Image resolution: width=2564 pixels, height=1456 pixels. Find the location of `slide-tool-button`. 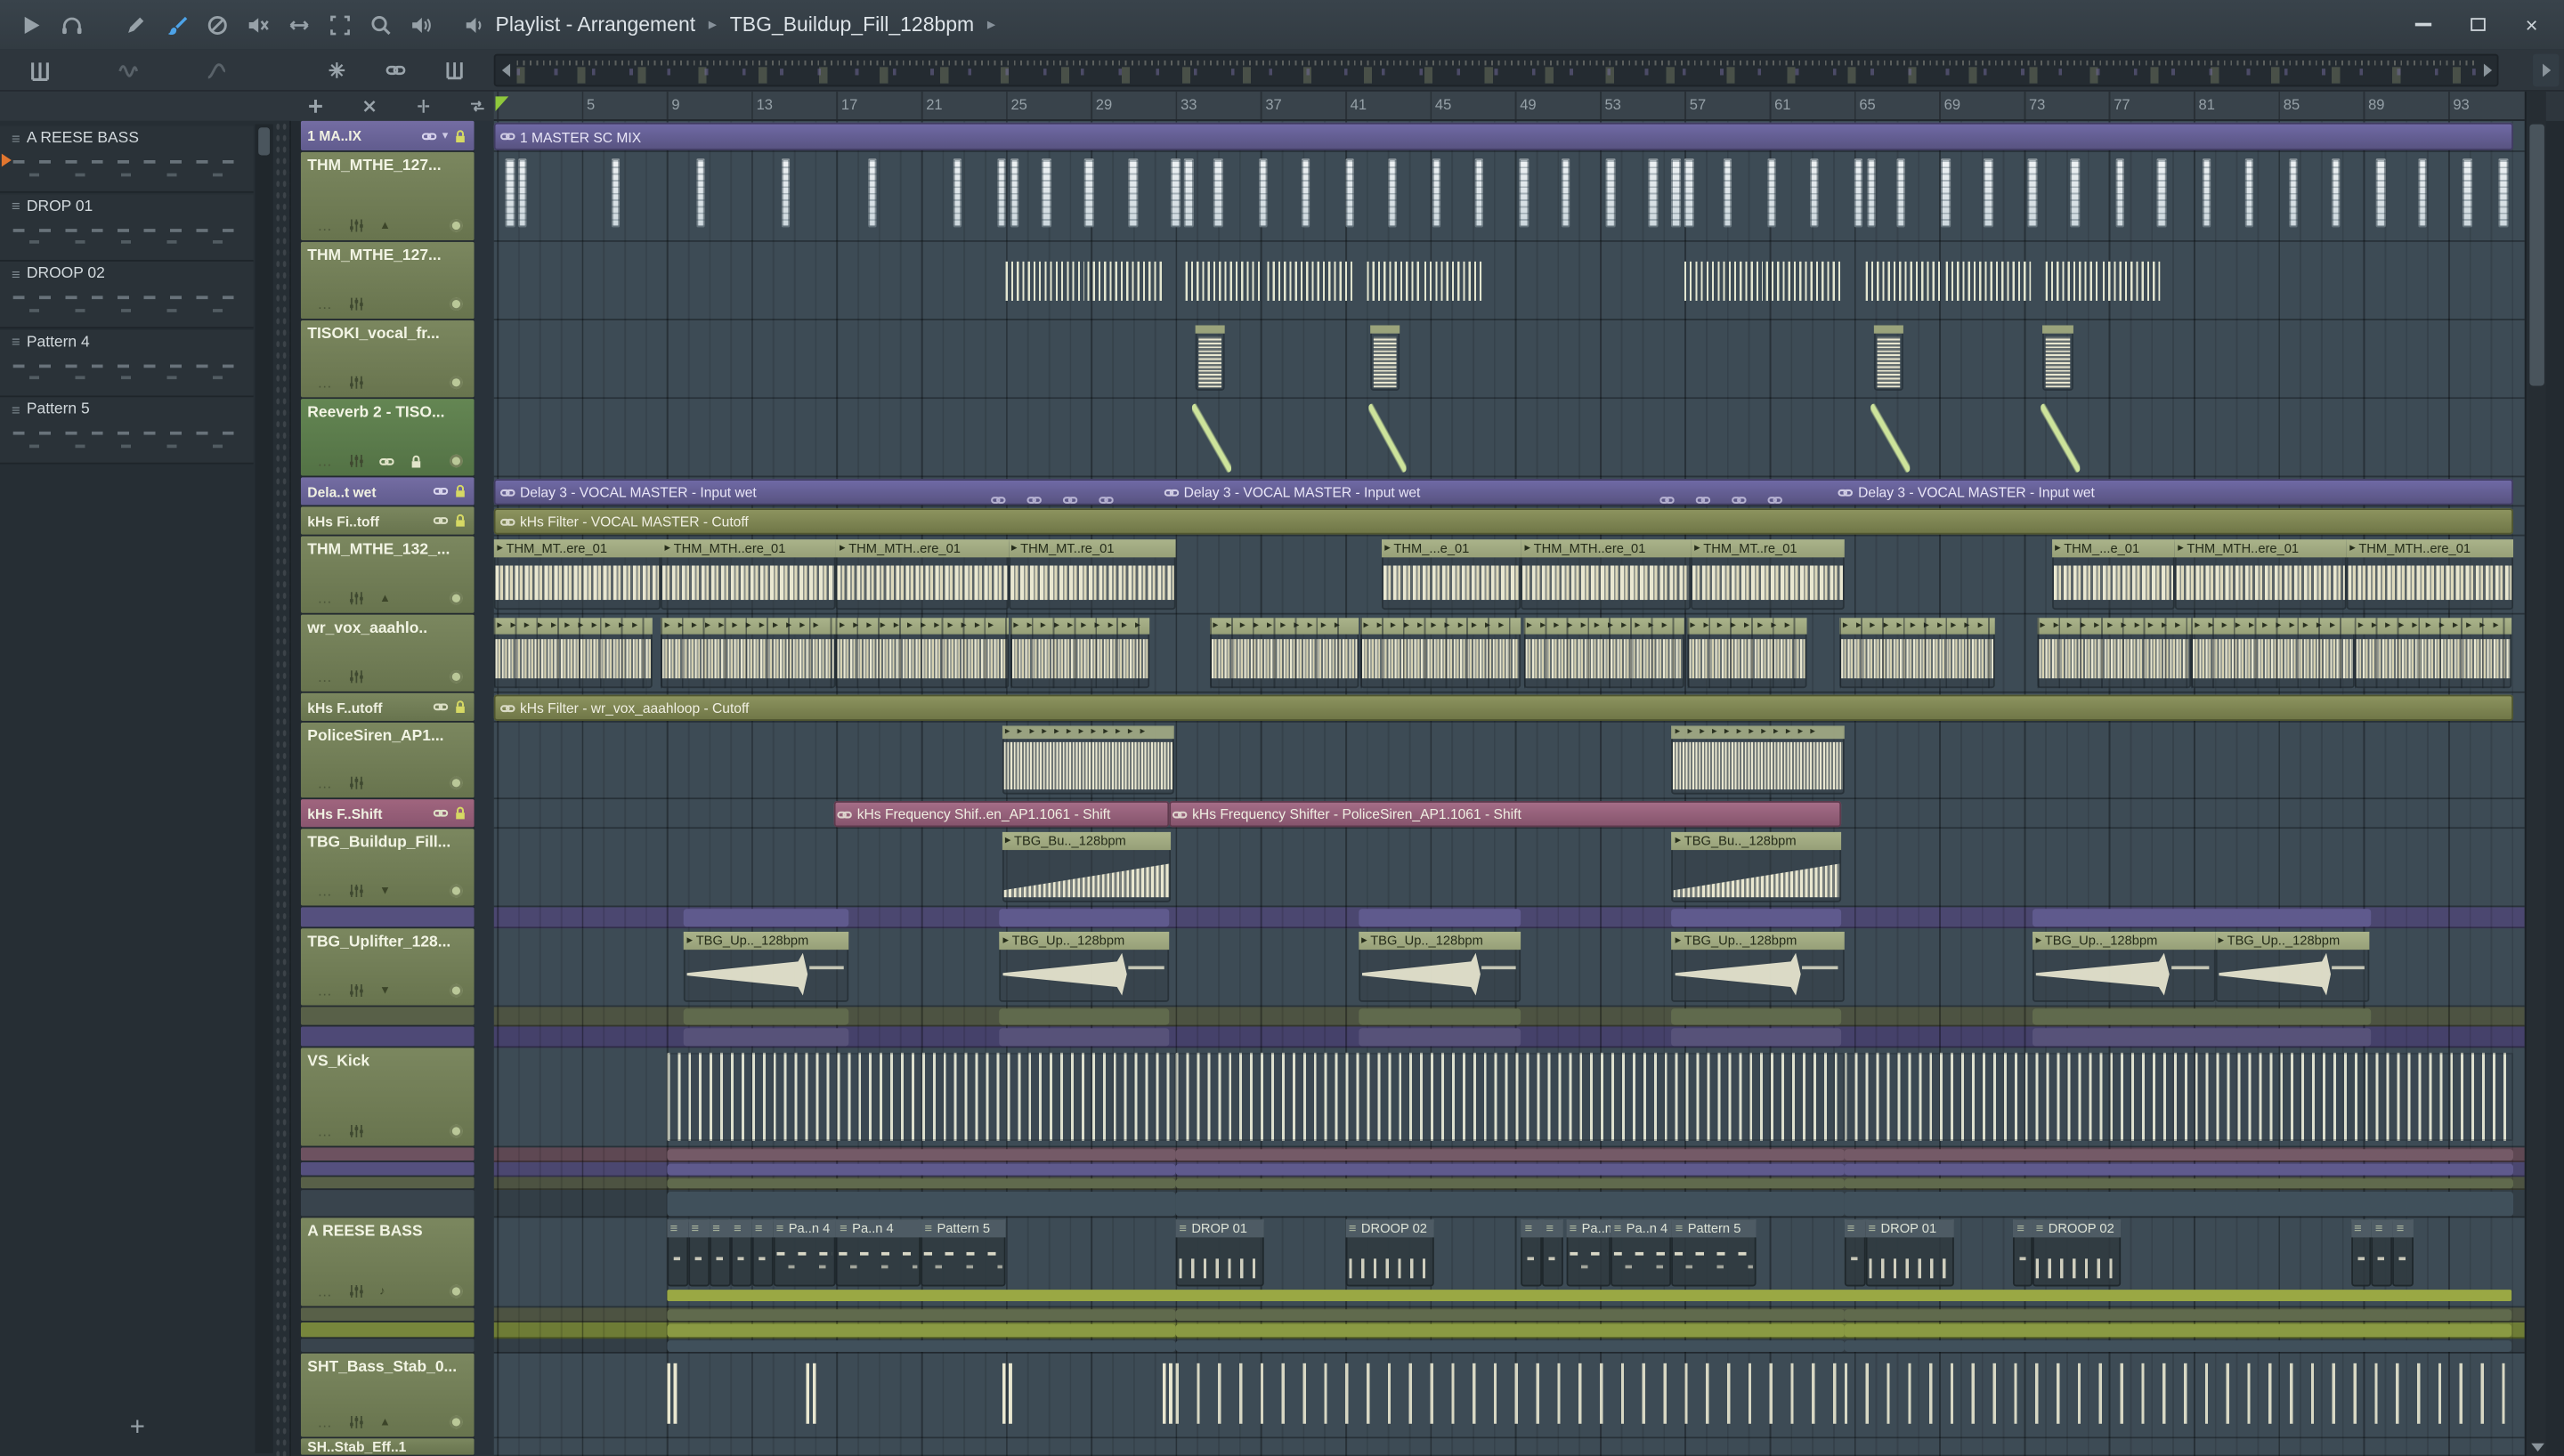

slide-tool-button is located at coordinates (298, 24).